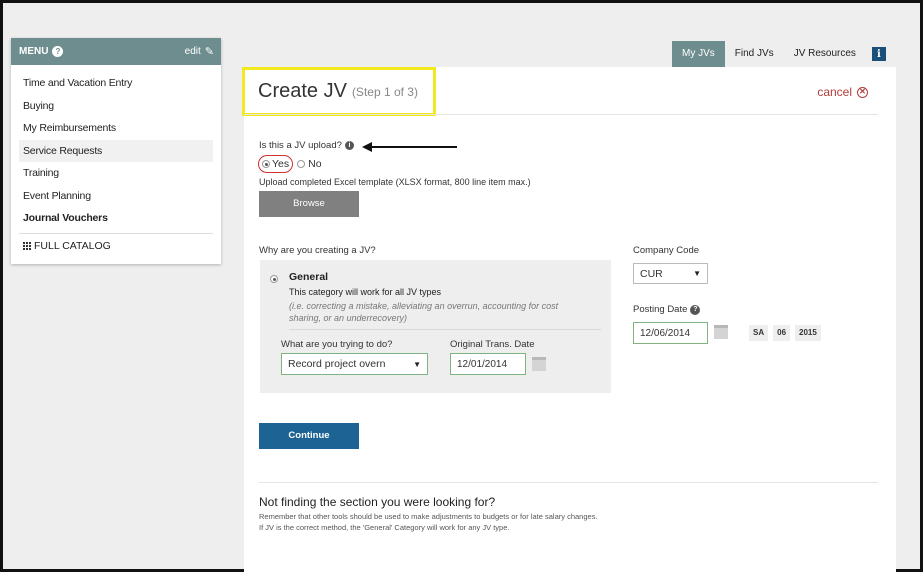 Image resolution: width=923 pixels, height=572 pixels. I want to click on full-catalog-link: FULL CATALOG, so click(116, 246).